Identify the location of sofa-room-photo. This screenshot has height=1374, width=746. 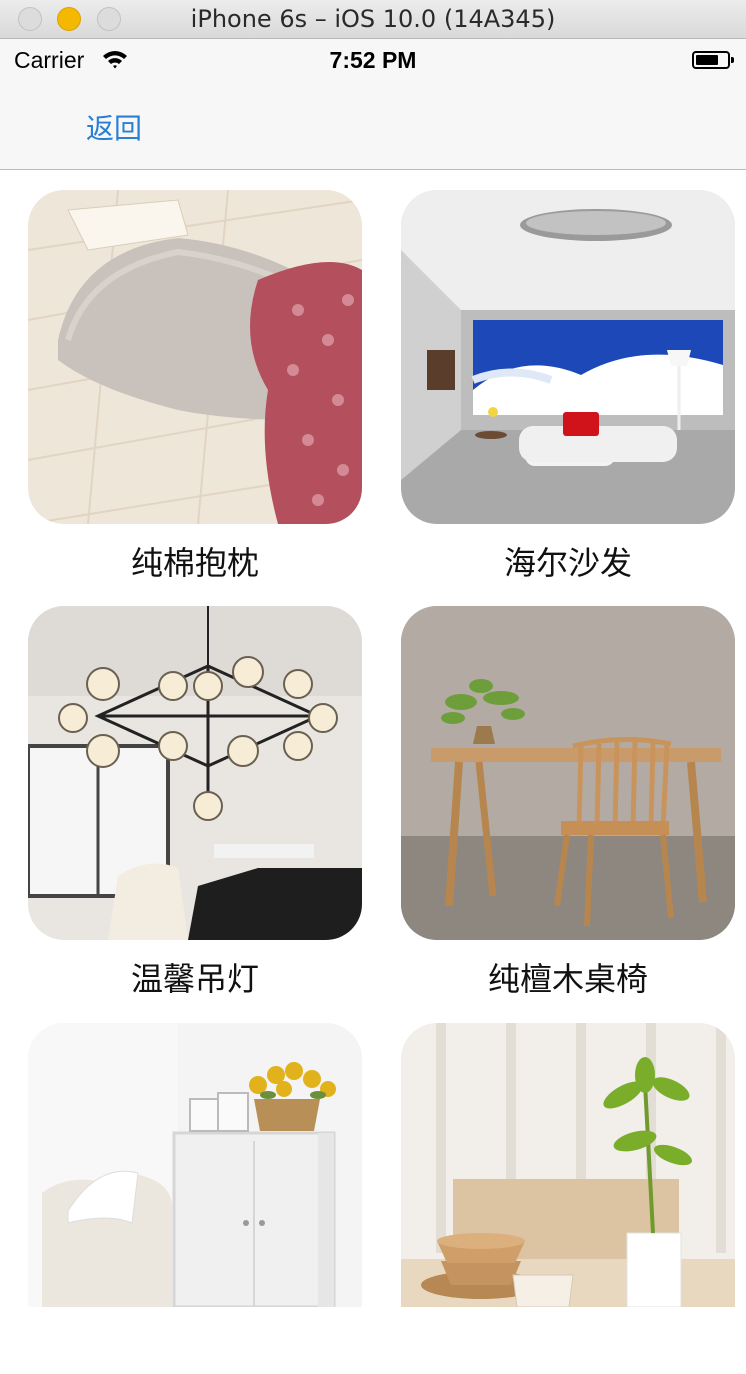
(568, 357).